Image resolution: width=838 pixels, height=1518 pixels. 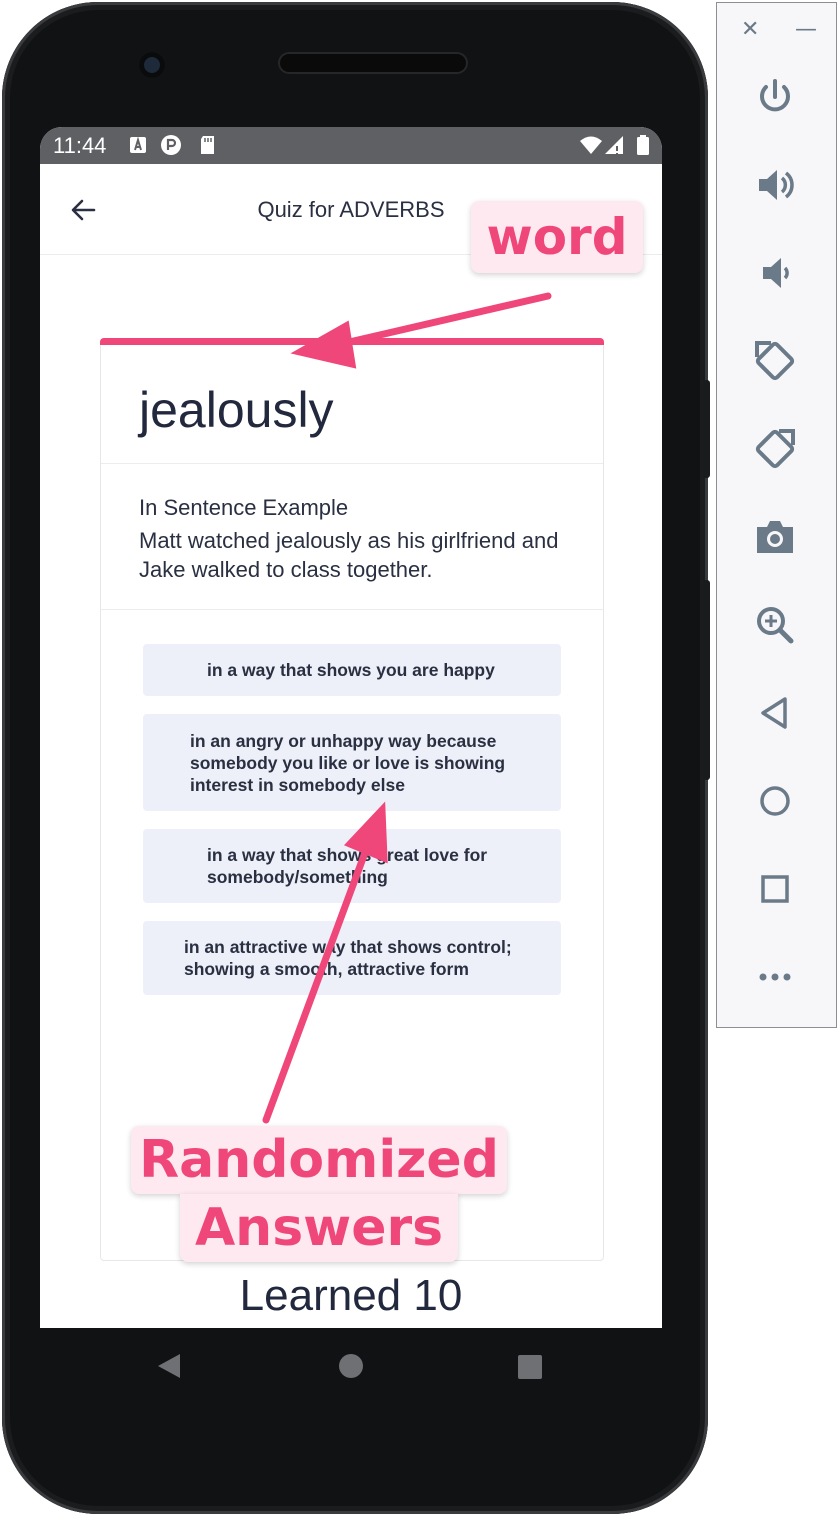 I want to click on camera-icon, so click(x=775, y=537).